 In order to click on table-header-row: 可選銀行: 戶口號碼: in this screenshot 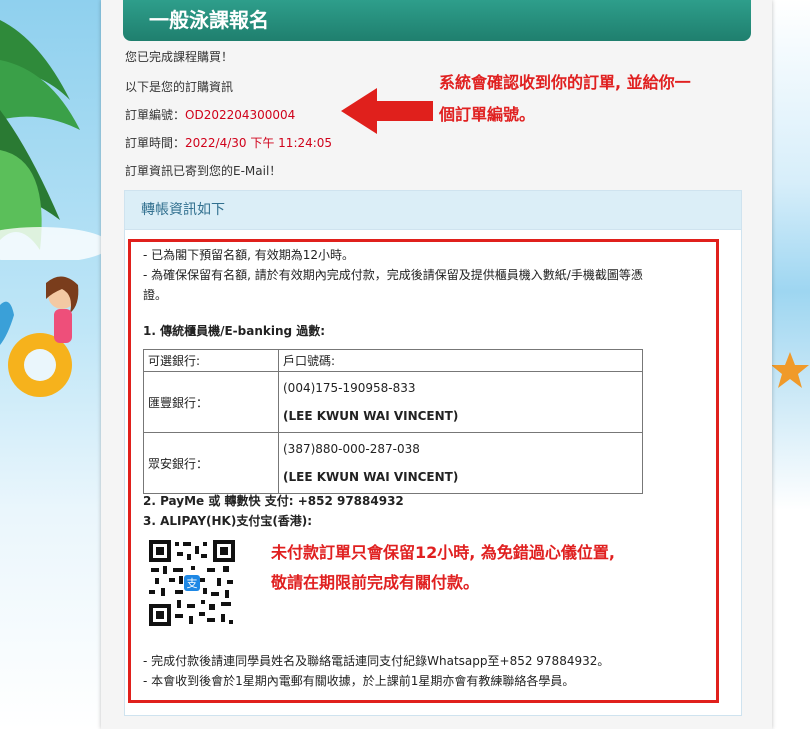, I will do `click(393, 360)`.